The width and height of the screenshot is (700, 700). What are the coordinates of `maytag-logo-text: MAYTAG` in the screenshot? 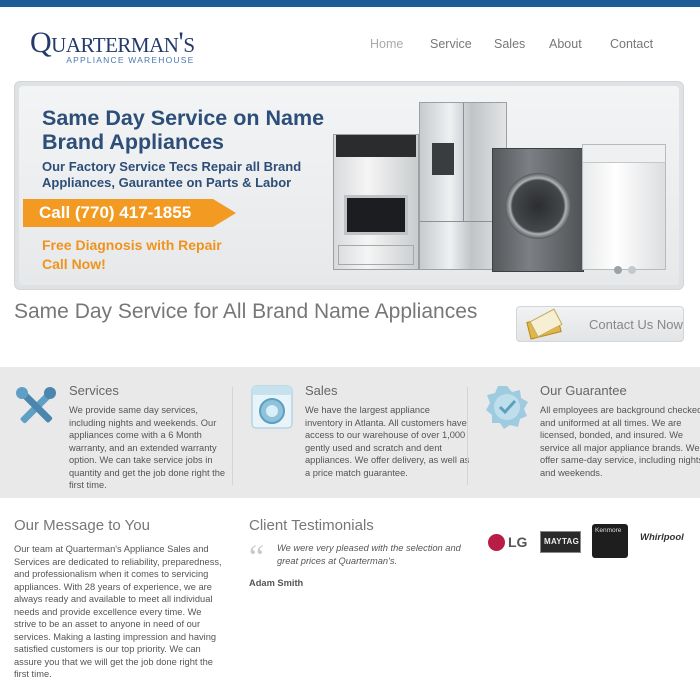 It's located at (562, 541).